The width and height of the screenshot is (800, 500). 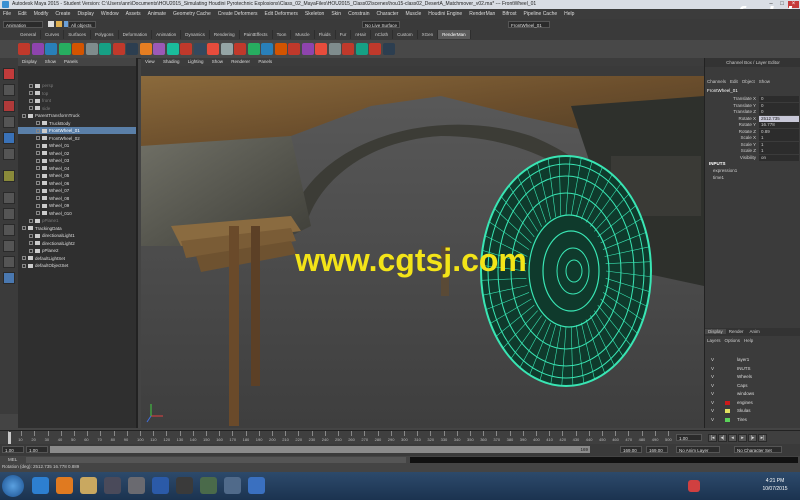 I want to click on menuset-dropdown: Animation, so click(x=23, y=24).